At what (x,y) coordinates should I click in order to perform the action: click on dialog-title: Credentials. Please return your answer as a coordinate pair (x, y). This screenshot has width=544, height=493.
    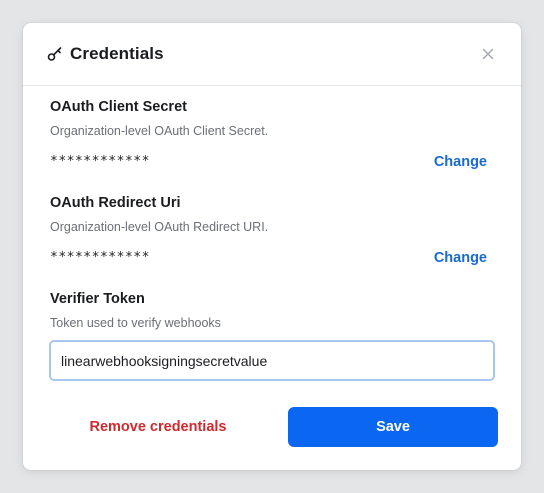
    Looking at the image, I should click on (117, 53).